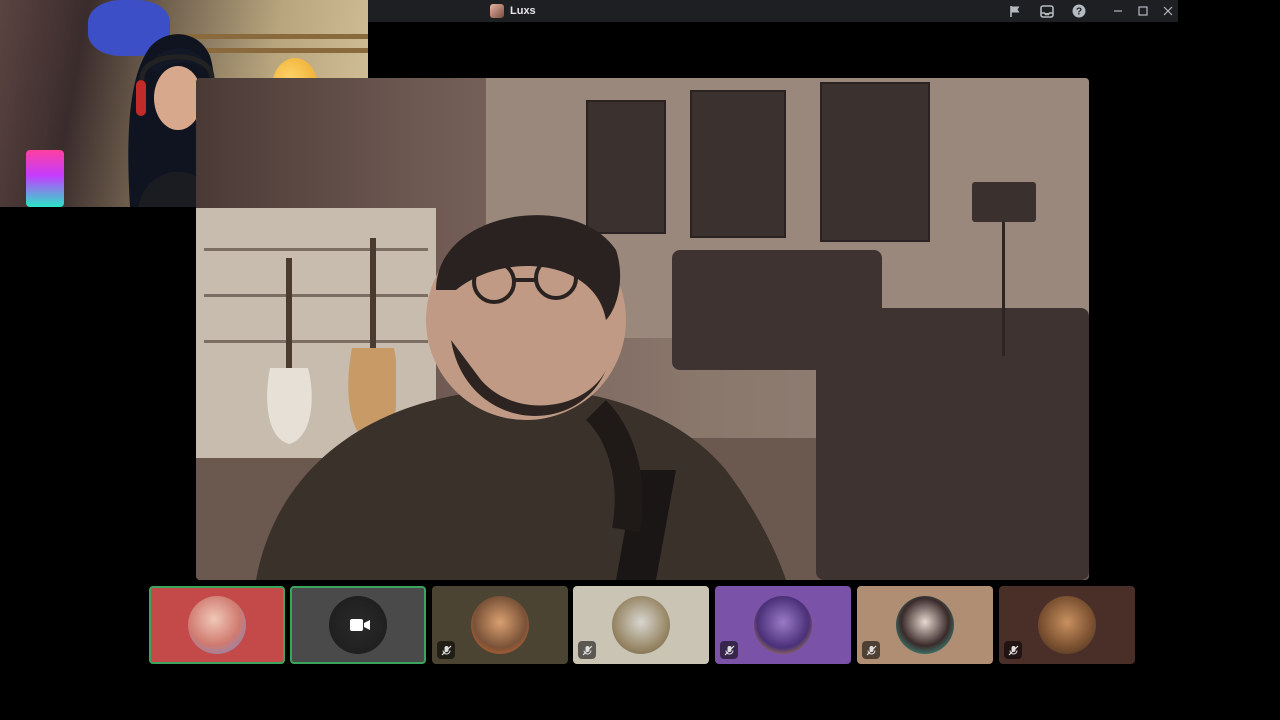 This screenshot has width=1280, height=720. What do you see at coordinates (1015, 11) in the screenshot?
I see `flag-icon` at bounding box center [1015, 11].